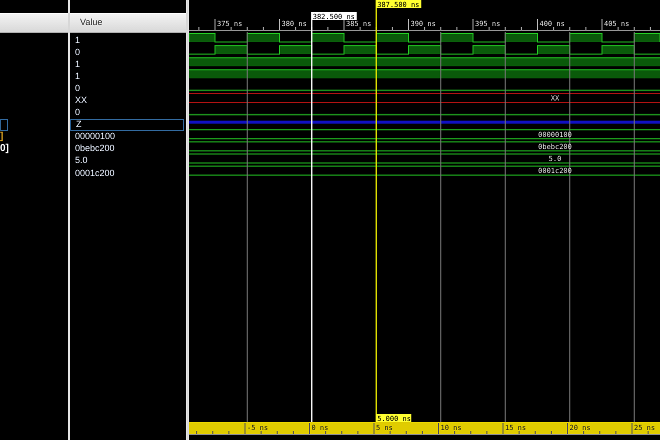 The height and width of the screenshot is (440, 660). Describe the element at coordinates (81, 100) in the screenshot. I see `signal-value: XX` at that location.